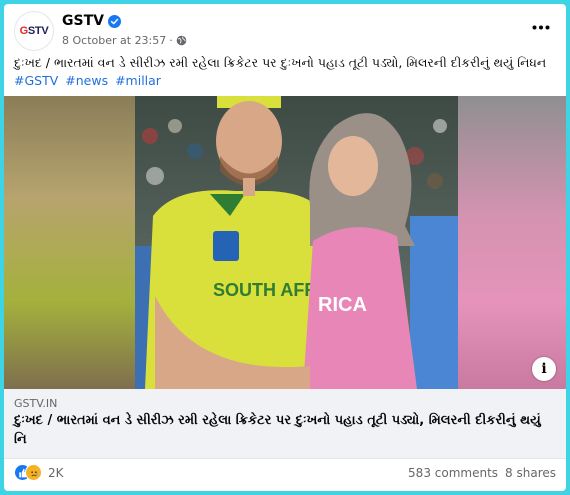 The image size is (570, 495). I want to click on hashtags: #GSTV #news #millar, so click(286, 81).